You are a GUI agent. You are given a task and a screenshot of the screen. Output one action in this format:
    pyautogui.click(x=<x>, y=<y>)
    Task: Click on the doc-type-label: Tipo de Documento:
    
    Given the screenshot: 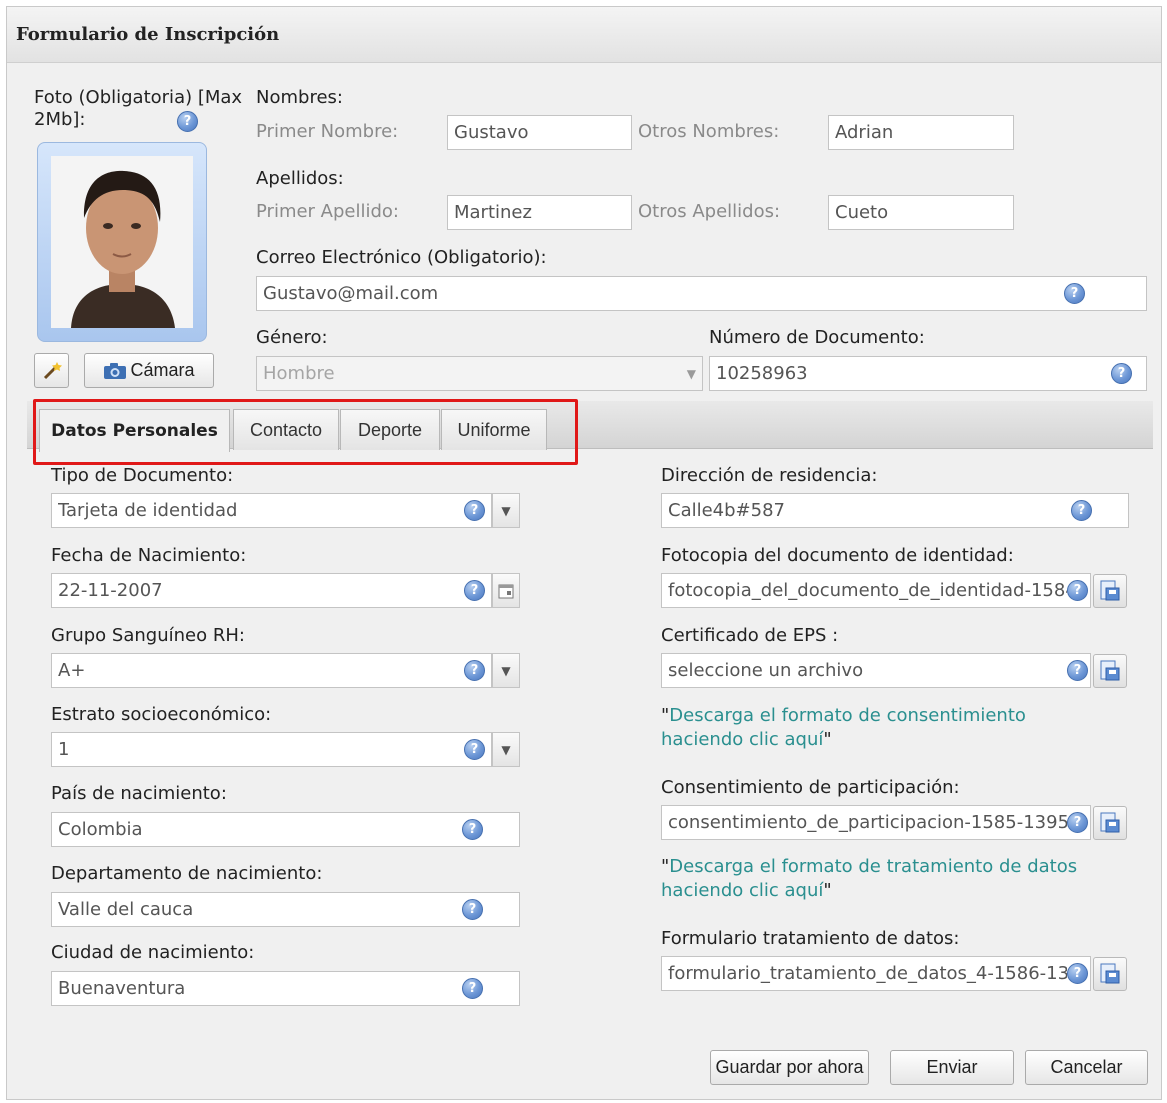 What is the action you would take?
    pyautogui.click(x=142, y=475)
    